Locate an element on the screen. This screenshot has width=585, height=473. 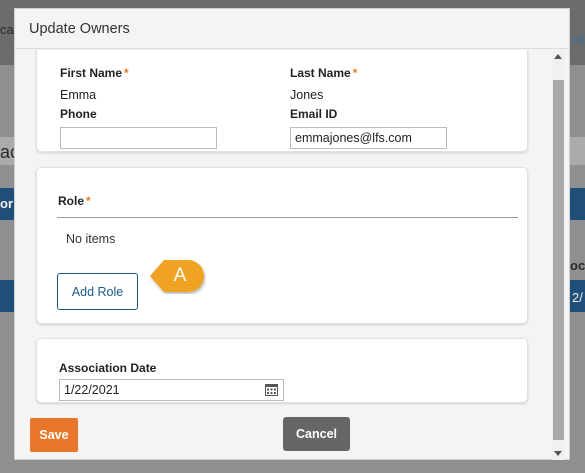
association-date-label: Association Date is located at coordinates (108, 368).